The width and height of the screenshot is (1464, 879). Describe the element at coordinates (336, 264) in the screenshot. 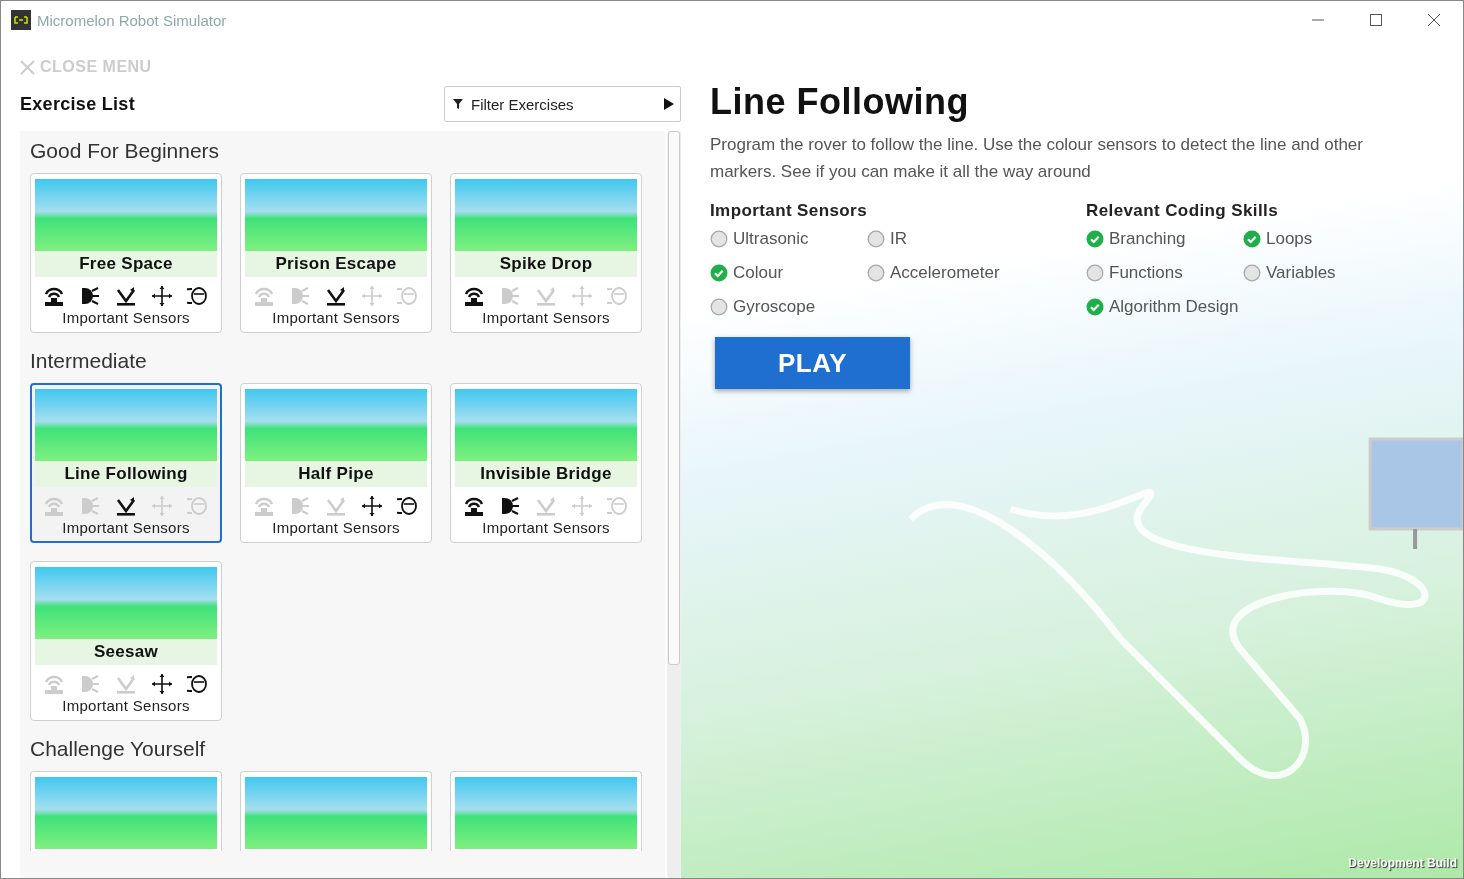

I see `exercise-title: Prison Escape` at that location.